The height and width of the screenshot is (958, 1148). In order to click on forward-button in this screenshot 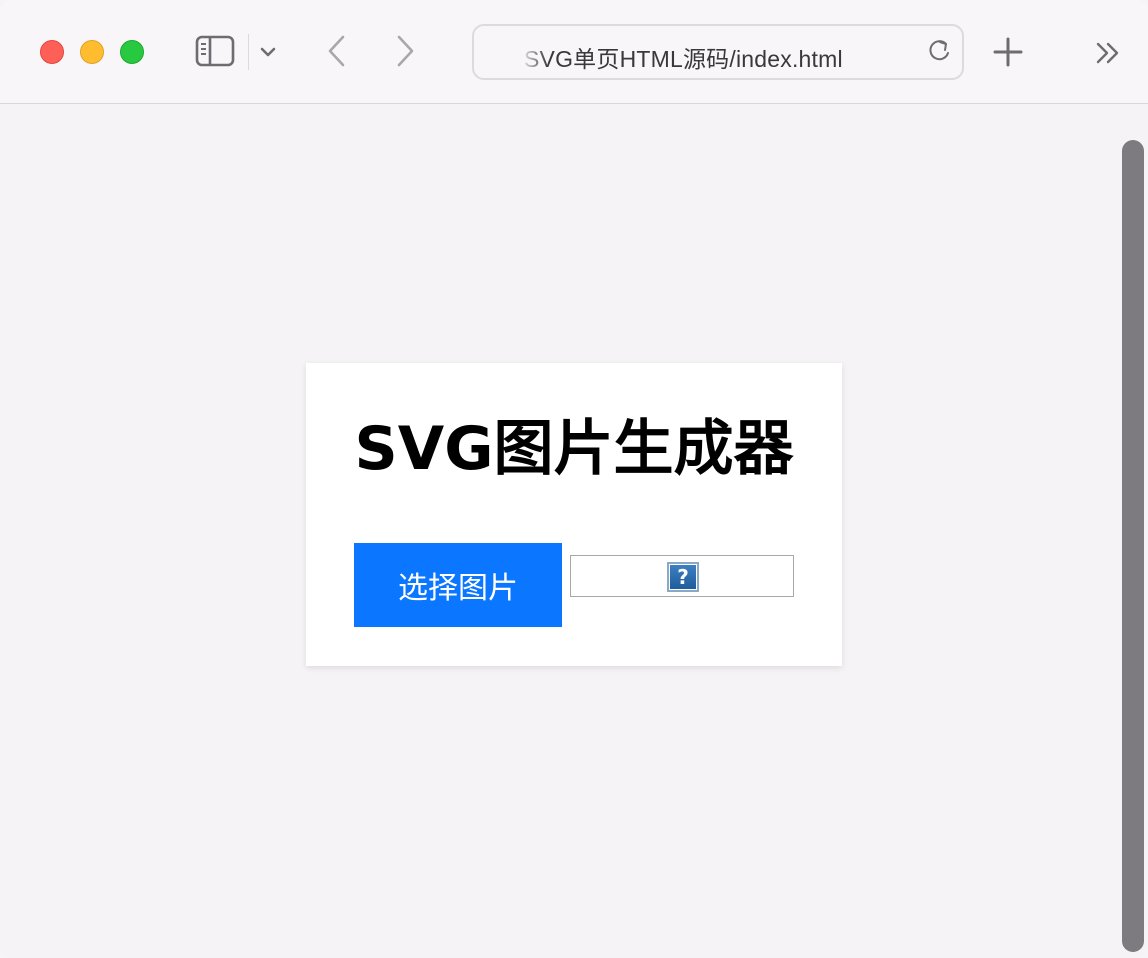, I will do `click(406, 51)`.